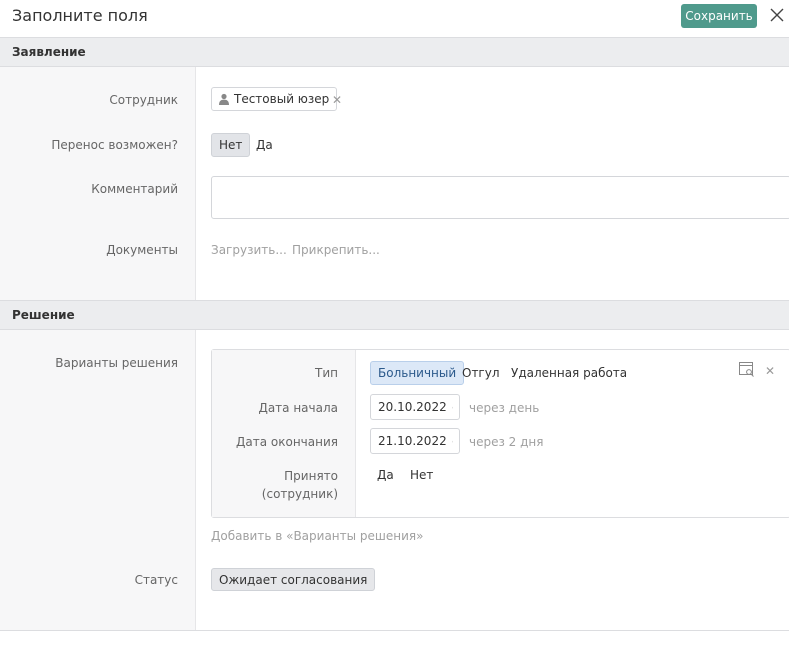  I want to click on start-date-label: Дата начала, so click(298, 408).